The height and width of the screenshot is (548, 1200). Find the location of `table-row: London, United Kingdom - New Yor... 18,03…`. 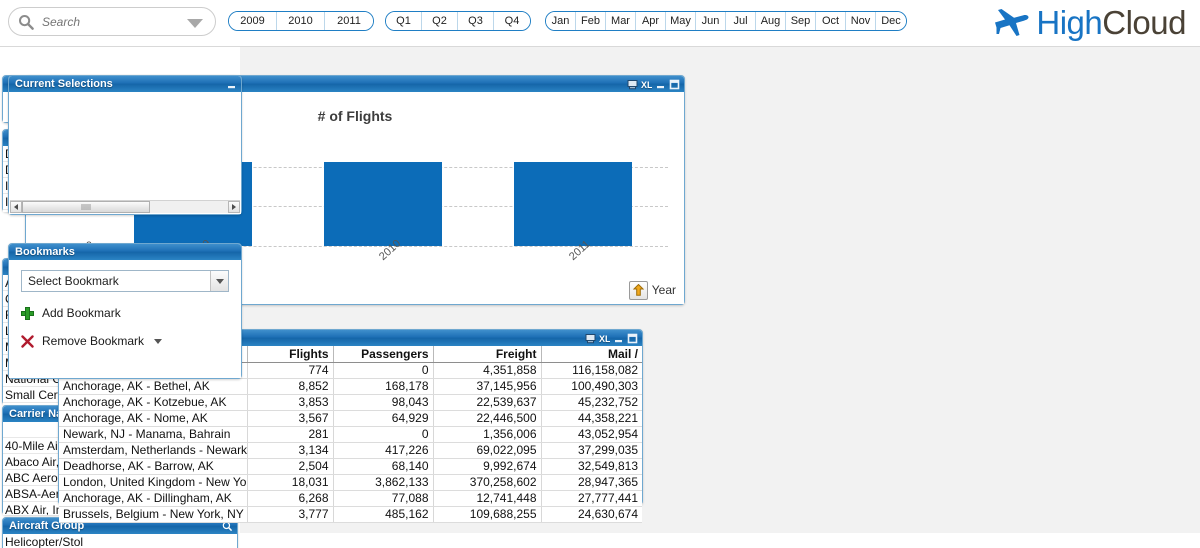

table-row: London, United Kingdom - New Yor... 18,03… is located at coordinates (350, 482).